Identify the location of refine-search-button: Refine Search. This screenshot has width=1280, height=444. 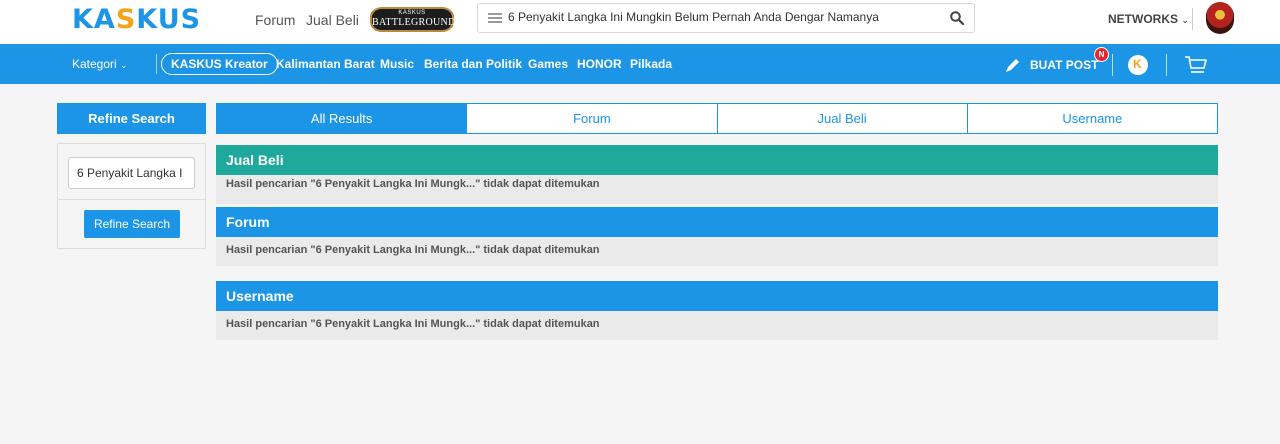
(132, 224).